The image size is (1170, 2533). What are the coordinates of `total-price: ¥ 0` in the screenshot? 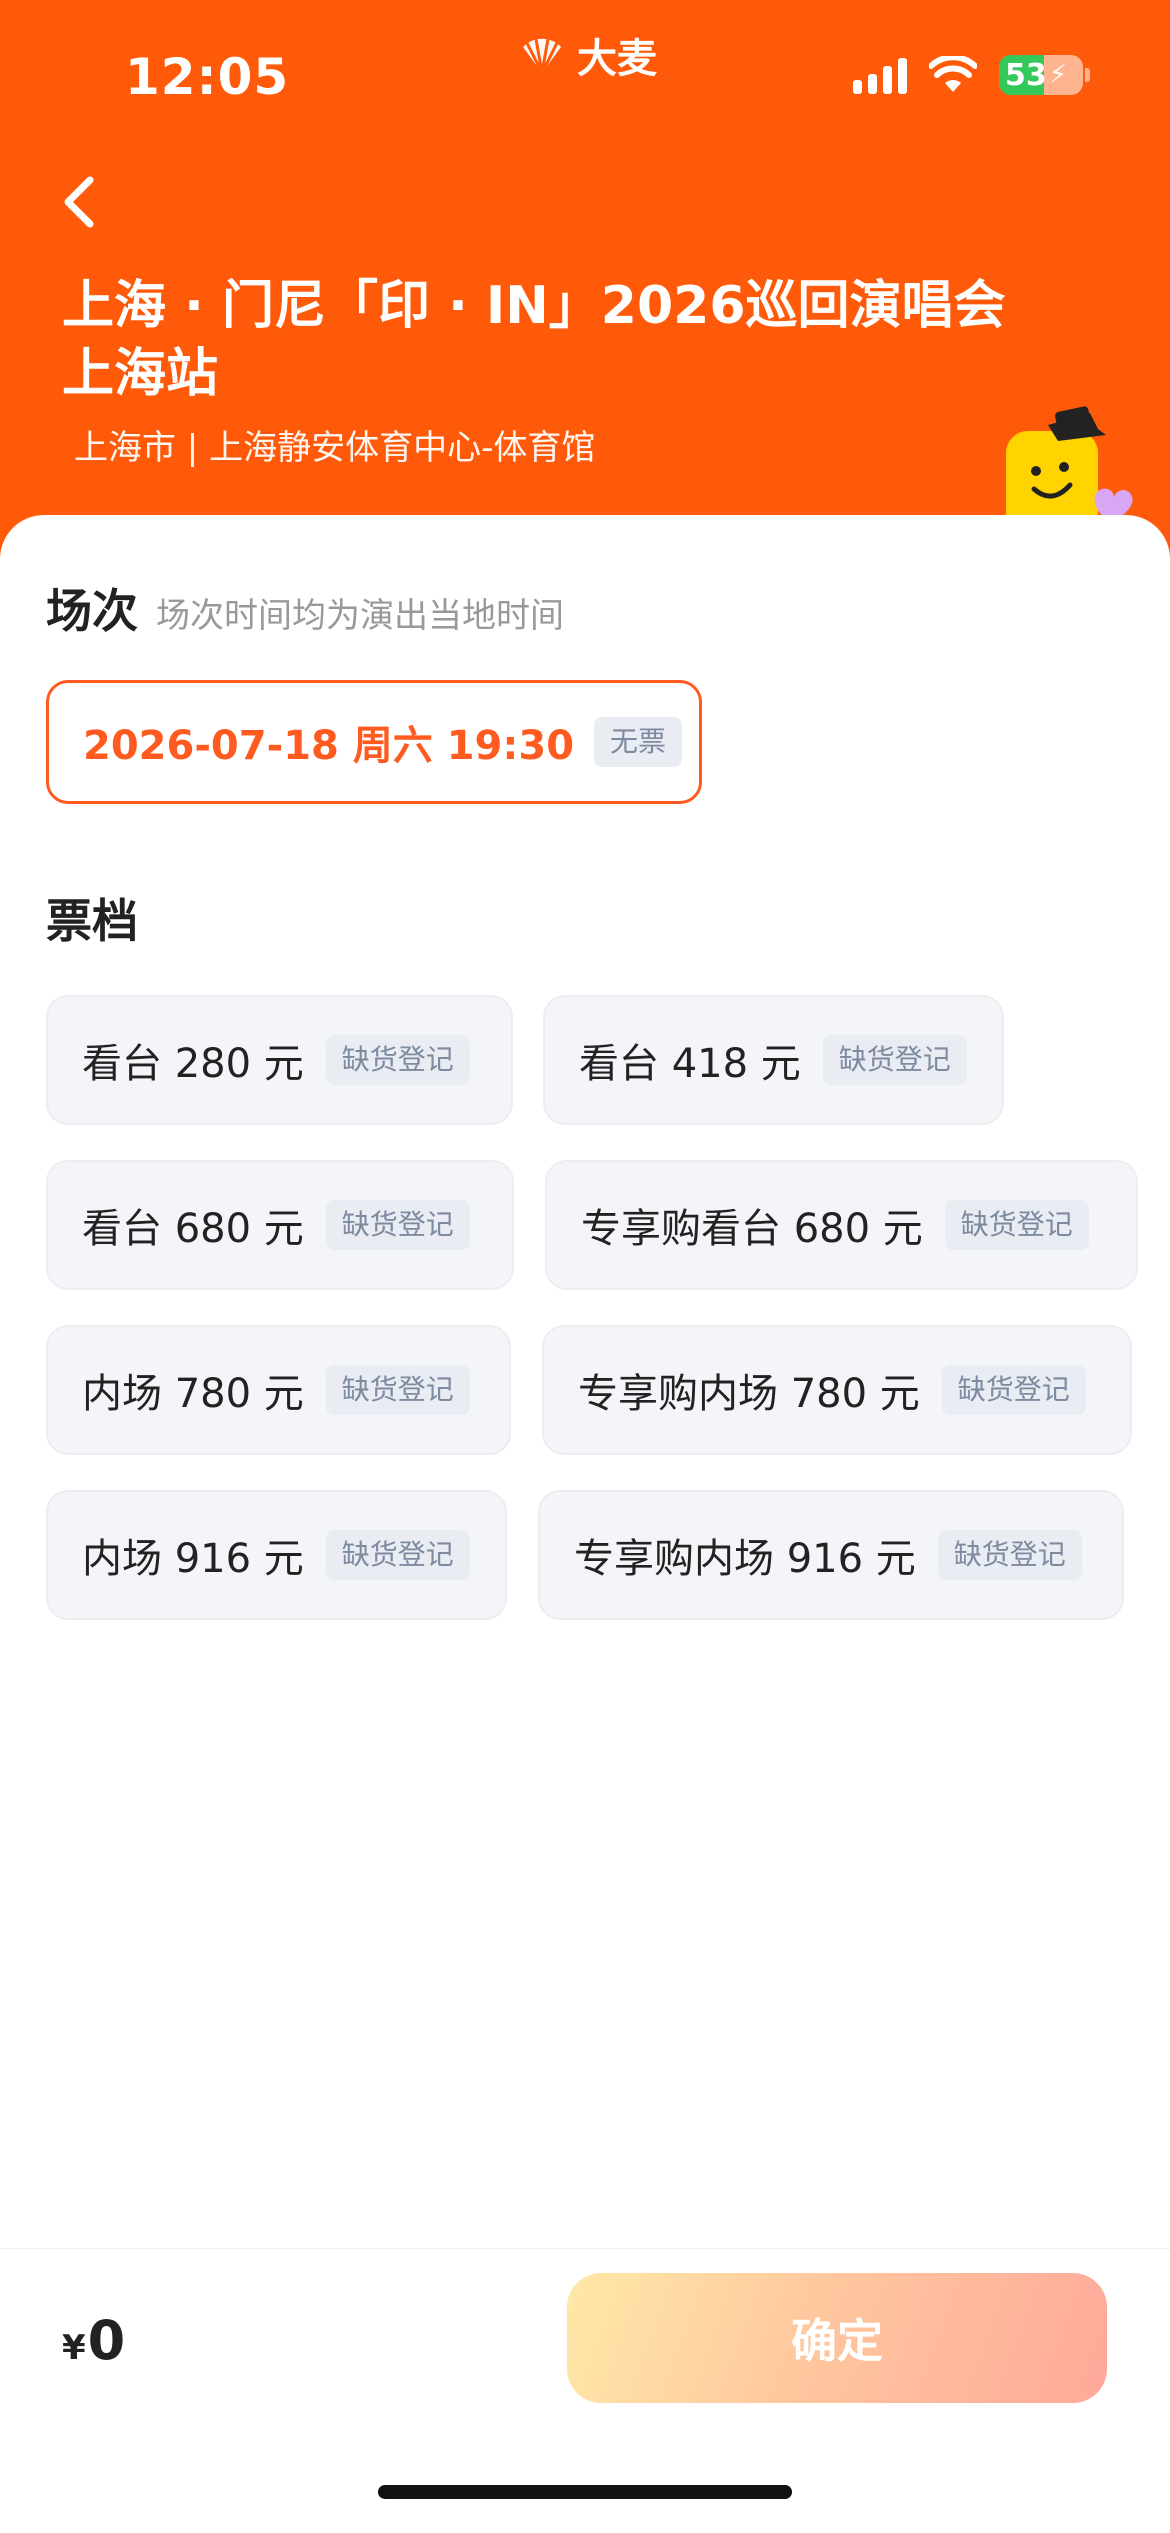 It's located at (93, 2340).